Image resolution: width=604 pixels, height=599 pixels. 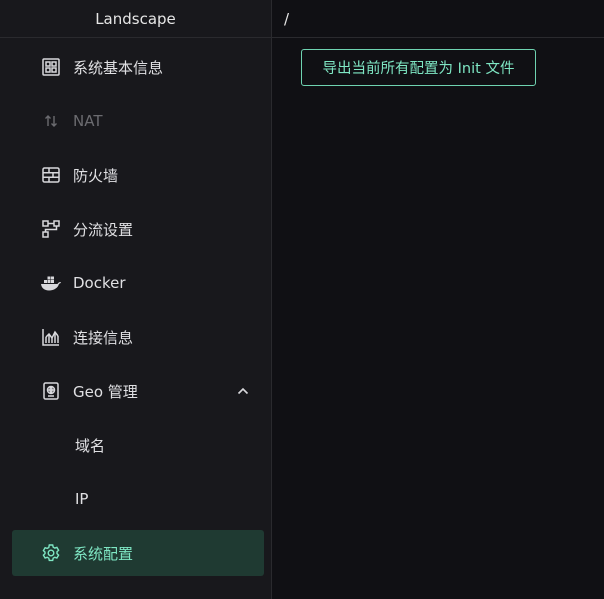 I want to click on sidebar-item-label: 防火墙, so click(x=96, y=175).